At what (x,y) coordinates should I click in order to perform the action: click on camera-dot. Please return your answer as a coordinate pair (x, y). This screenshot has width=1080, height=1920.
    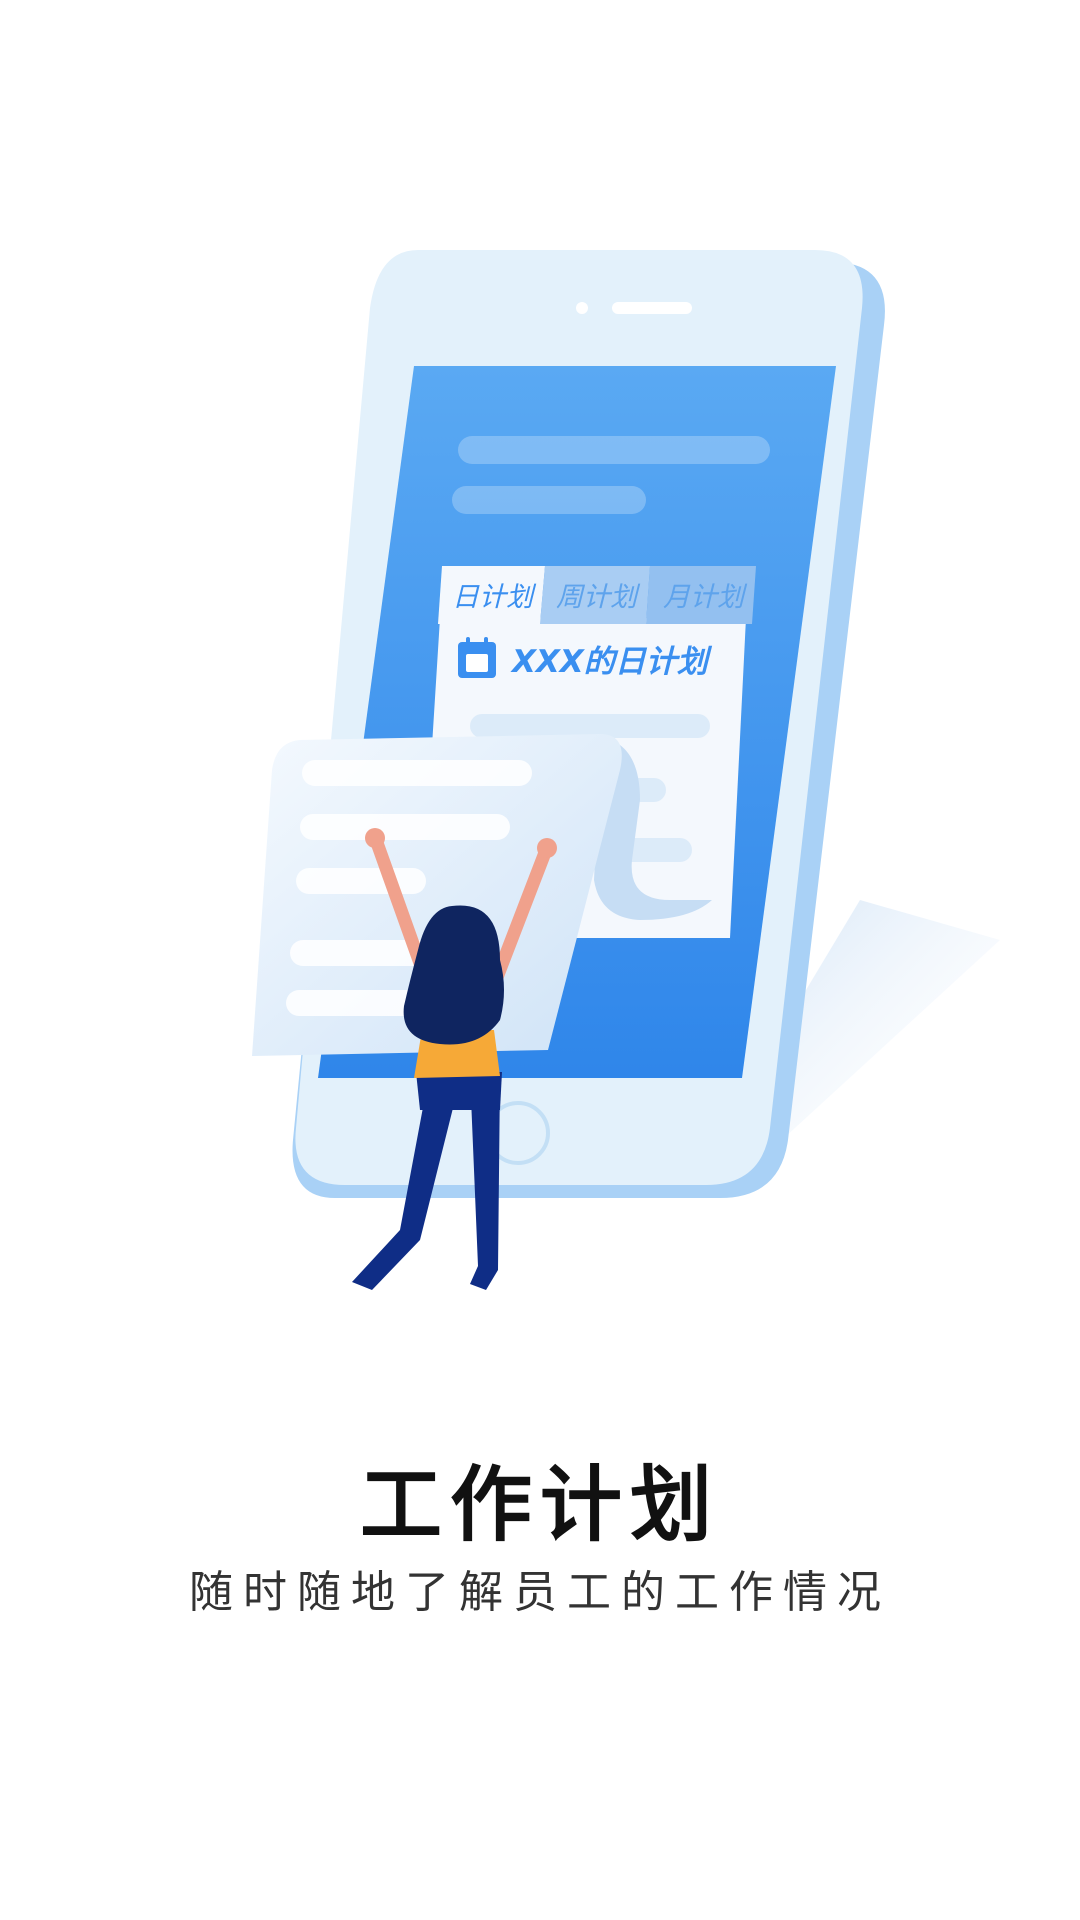
    Looking at the image, I should click on (582, 308).